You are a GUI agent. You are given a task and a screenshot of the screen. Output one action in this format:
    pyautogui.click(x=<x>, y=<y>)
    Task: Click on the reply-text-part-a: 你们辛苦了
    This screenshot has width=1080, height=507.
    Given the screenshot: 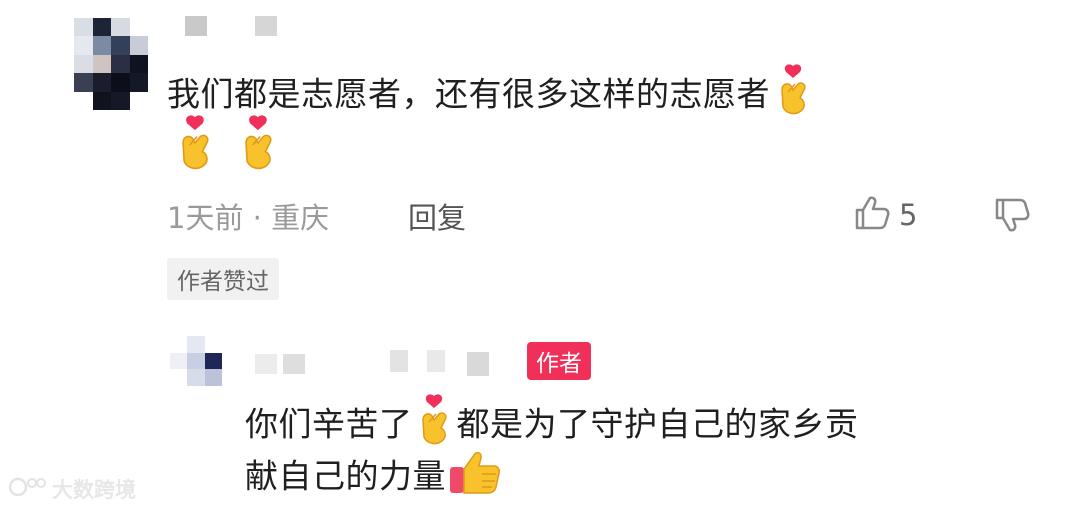 What is the action you would take?
    pyautogui.click(x=329, y=424)
    